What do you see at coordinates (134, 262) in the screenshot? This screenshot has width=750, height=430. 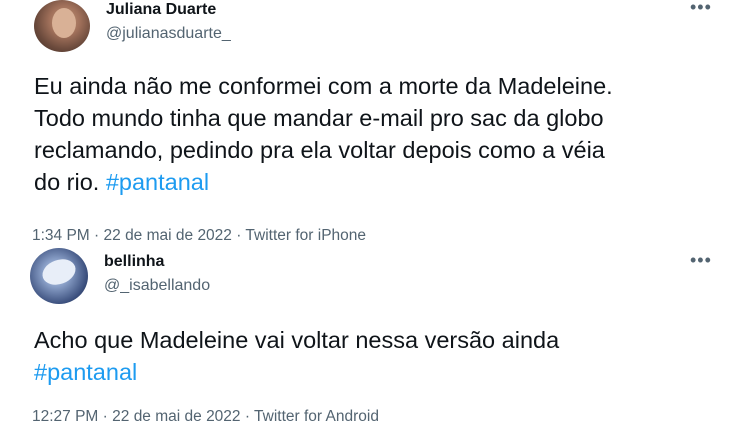 I see `display-name: bellinha` at bounding box center [134, 262].